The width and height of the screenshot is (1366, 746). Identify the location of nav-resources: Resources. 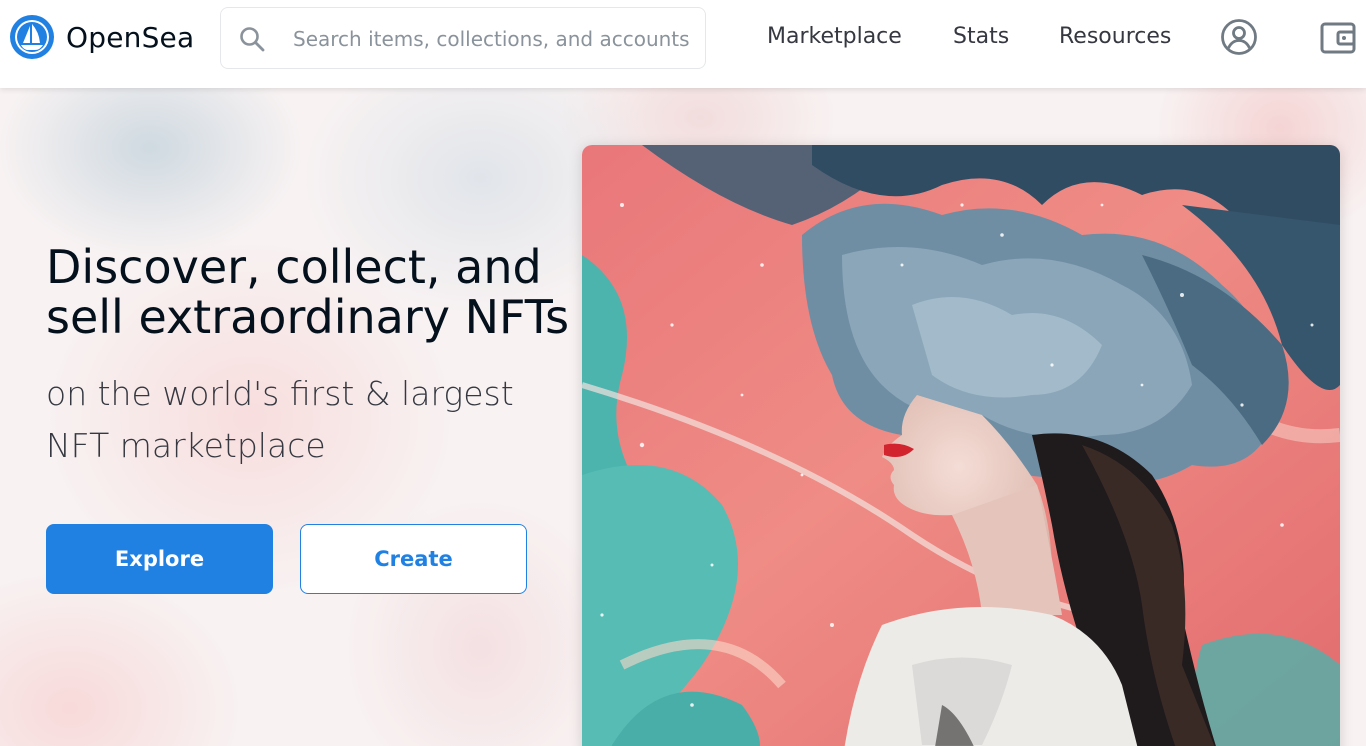
(1115, 36).